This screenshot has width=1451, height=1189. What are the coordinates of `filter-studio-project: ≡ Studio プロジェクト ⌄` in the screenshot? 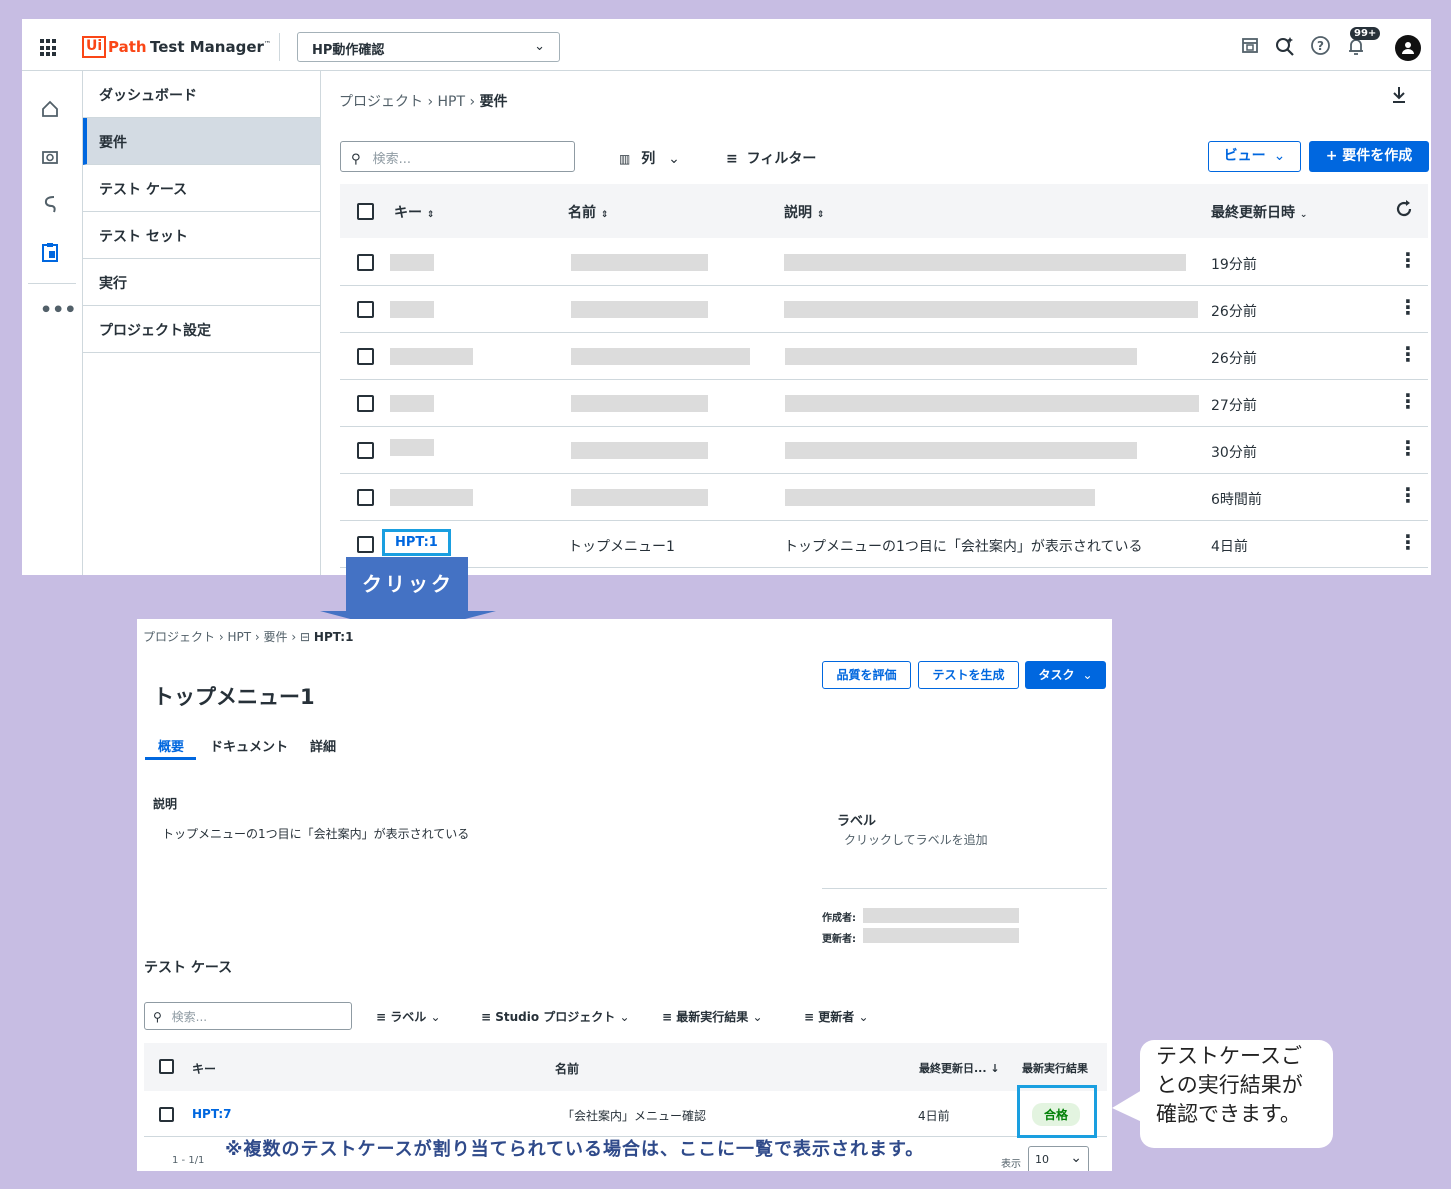 It's located at (555, 1016).